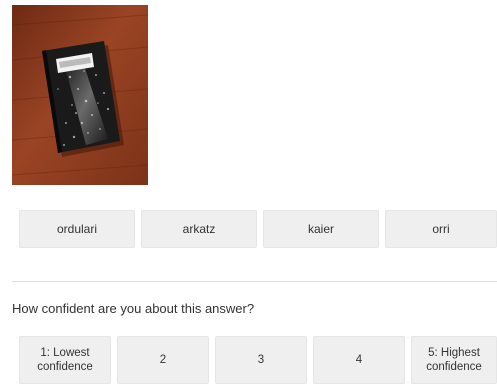 Image resolution: width=497 pixels, height=385 pixels. Describe the element at coordinates (199, 229) in the screenshot. I see `answer-button-2: arkatz` at that location.